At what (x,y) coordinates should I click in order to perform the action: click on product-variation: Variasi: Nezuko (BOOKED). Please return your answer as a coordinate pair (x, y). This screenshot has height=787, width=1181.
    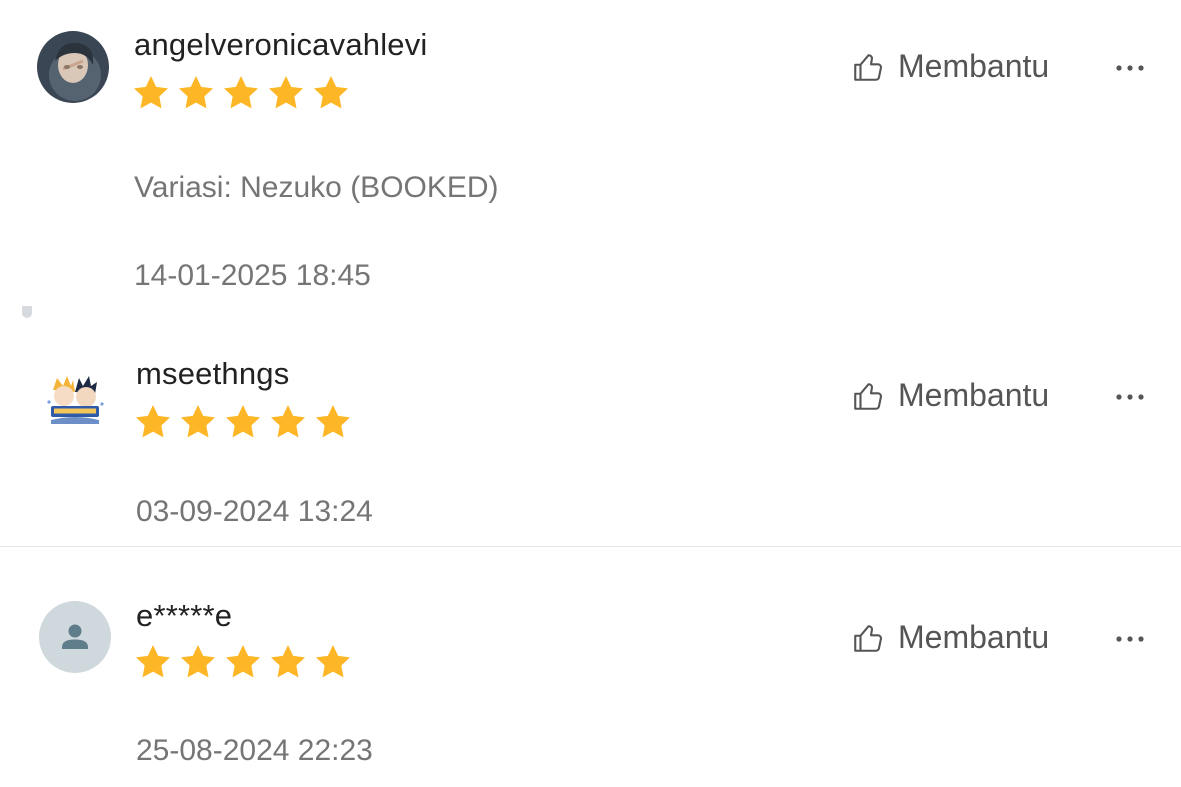
    Looking at the image, I should click on (316, 187).